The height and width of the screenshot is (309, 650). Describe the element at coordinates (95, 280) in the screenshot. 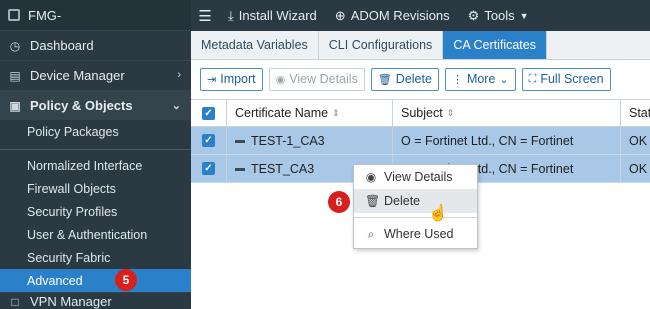

I see `sidebar-item-advanced: Advanced` at that location.